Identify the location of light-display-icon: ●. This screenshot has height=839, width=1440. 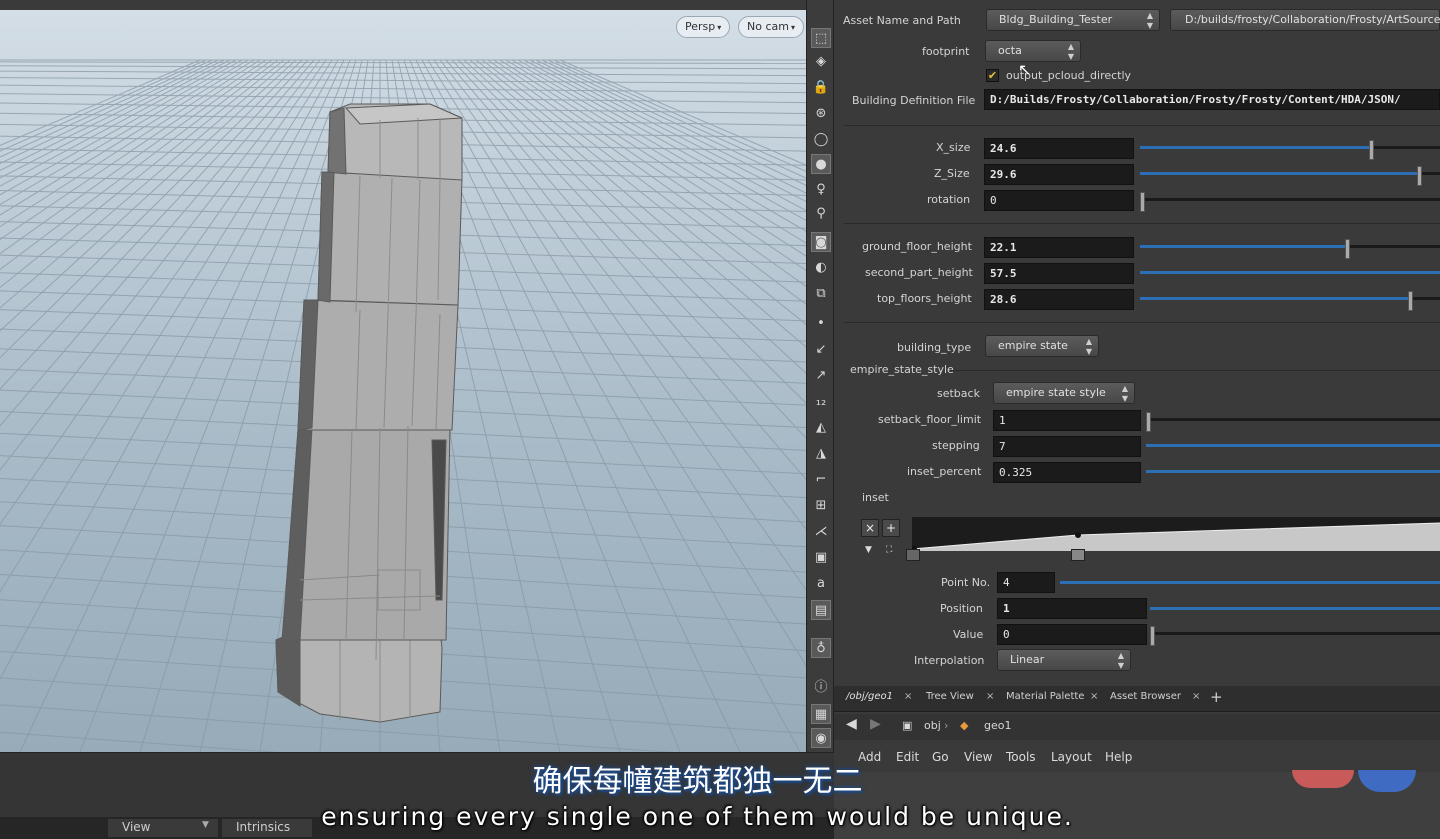
(821, 164).